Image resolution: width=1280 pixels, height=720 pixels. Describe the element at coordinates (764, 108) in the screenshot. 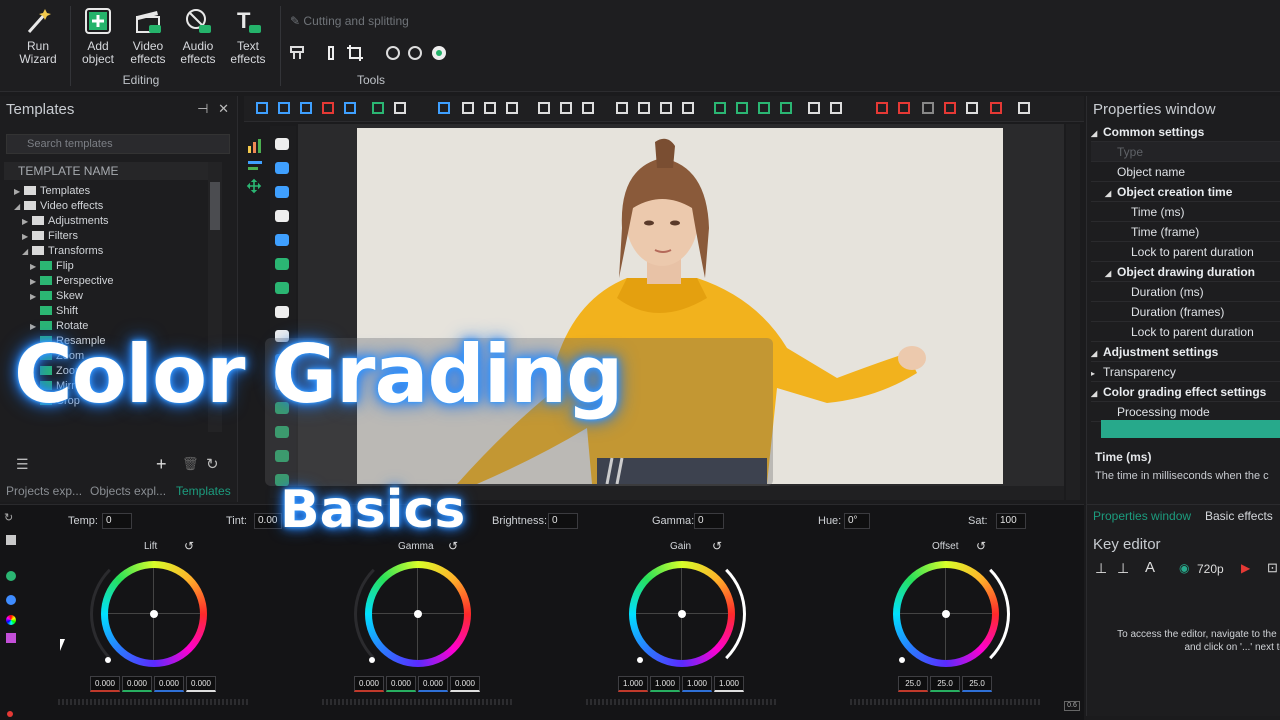

I see `move-top-icon` at that location.